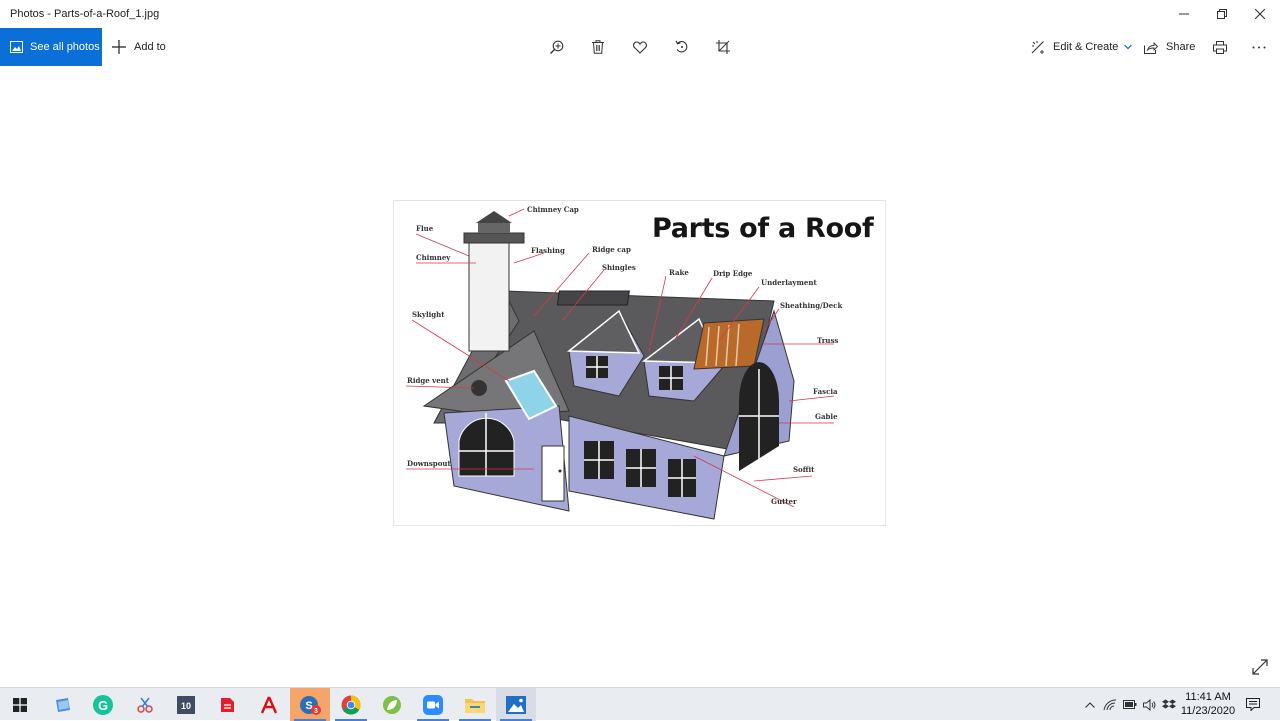  What do you see at coordinates (784, 501) in the screenshot?
I see `label-gutter: Gutter` at bounding box center [784, 501].